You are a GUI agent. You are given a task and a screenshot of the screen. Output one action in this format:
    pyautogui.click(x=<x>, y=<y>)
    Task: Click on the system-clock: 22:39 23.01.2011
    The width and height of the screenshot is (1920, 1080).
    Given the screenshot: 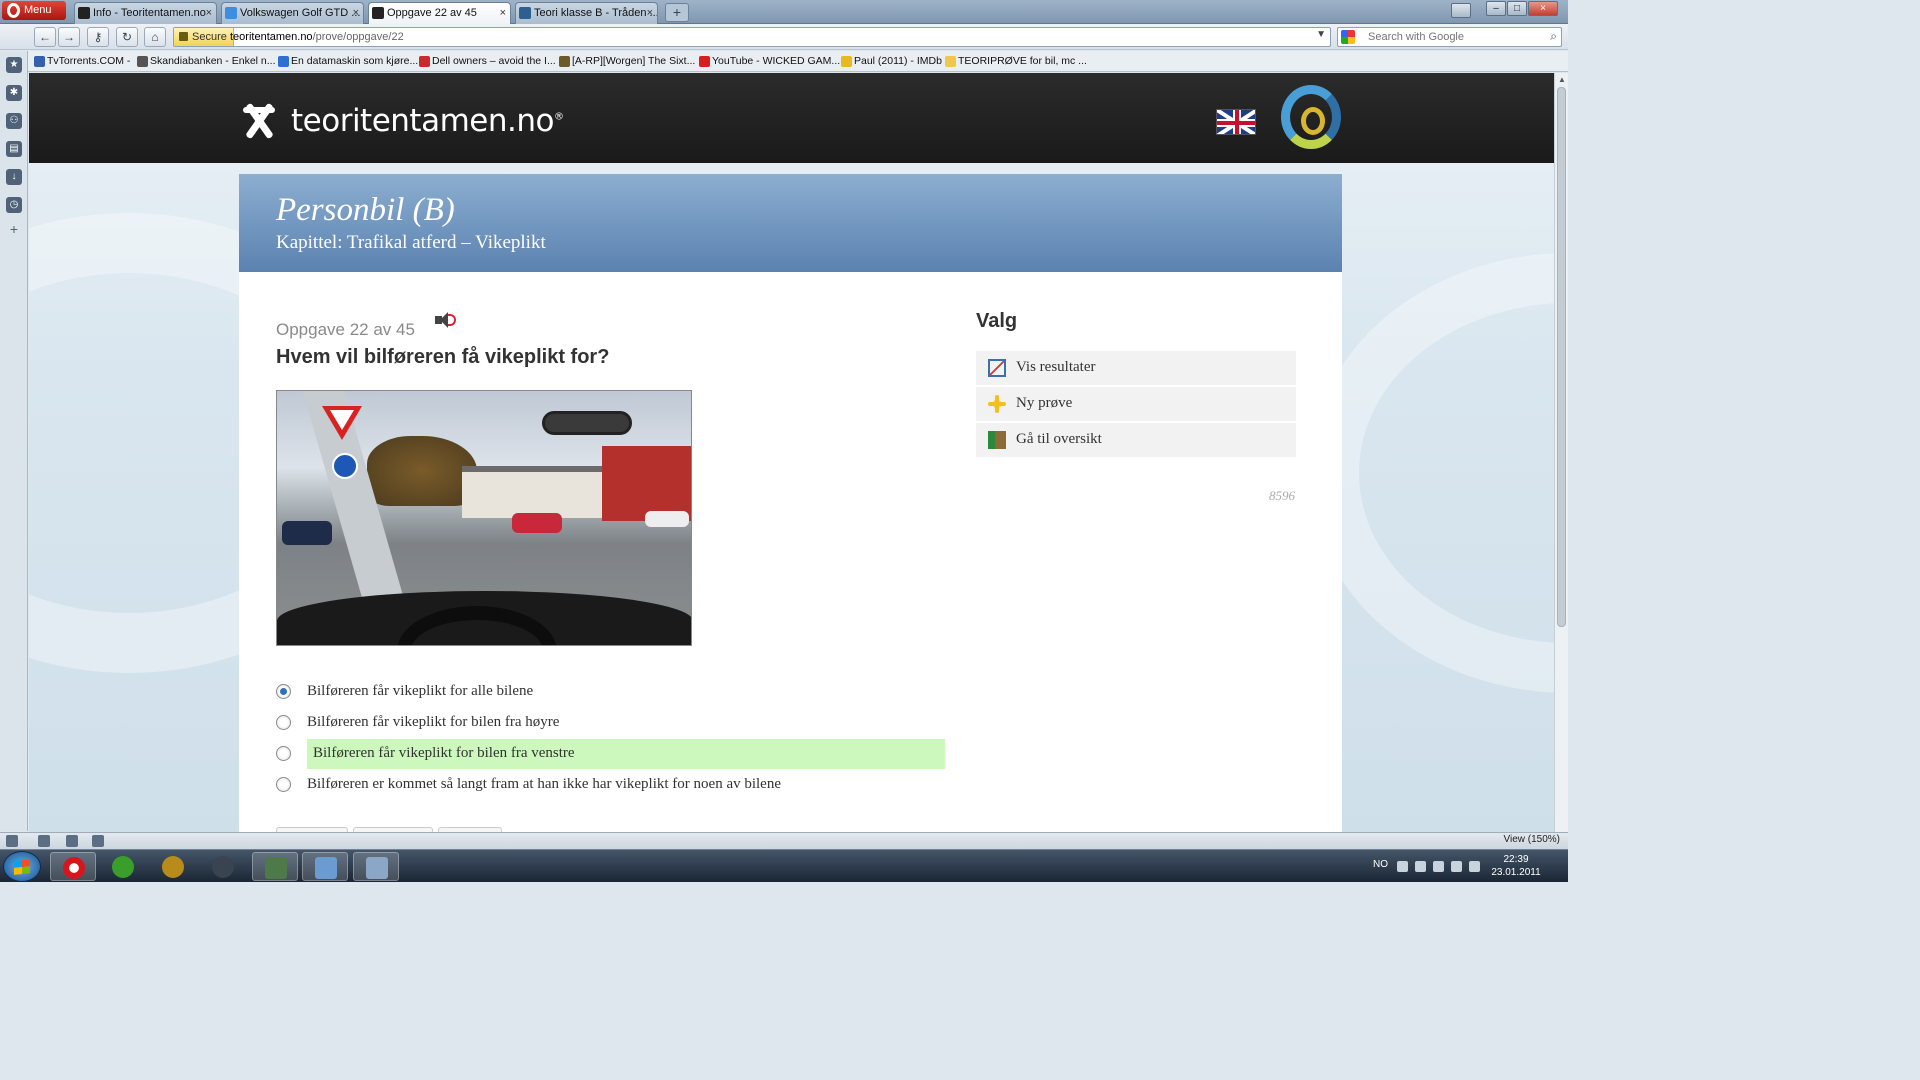 What is the action you would take?
    pyautogui.click(x=1516, y=866)
    